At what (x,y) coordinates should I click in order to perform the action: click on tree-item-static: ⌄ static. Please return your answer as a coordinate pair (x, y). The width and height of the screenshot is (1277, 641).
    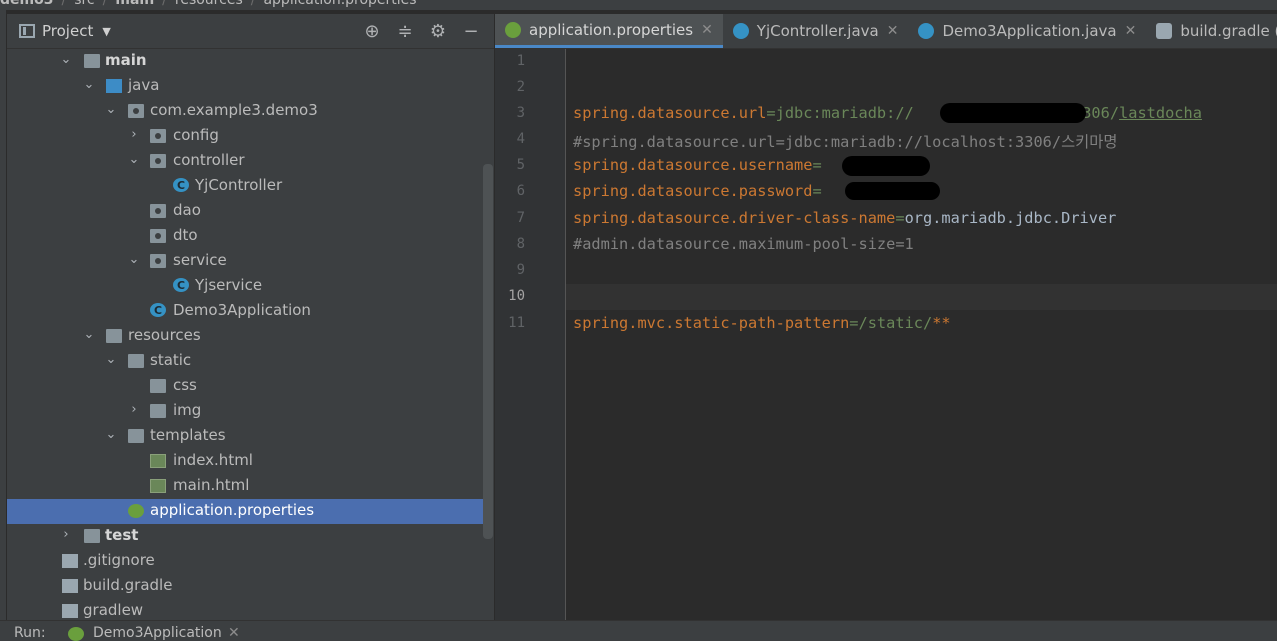
    Looking at the image, I should click on (245, 361).